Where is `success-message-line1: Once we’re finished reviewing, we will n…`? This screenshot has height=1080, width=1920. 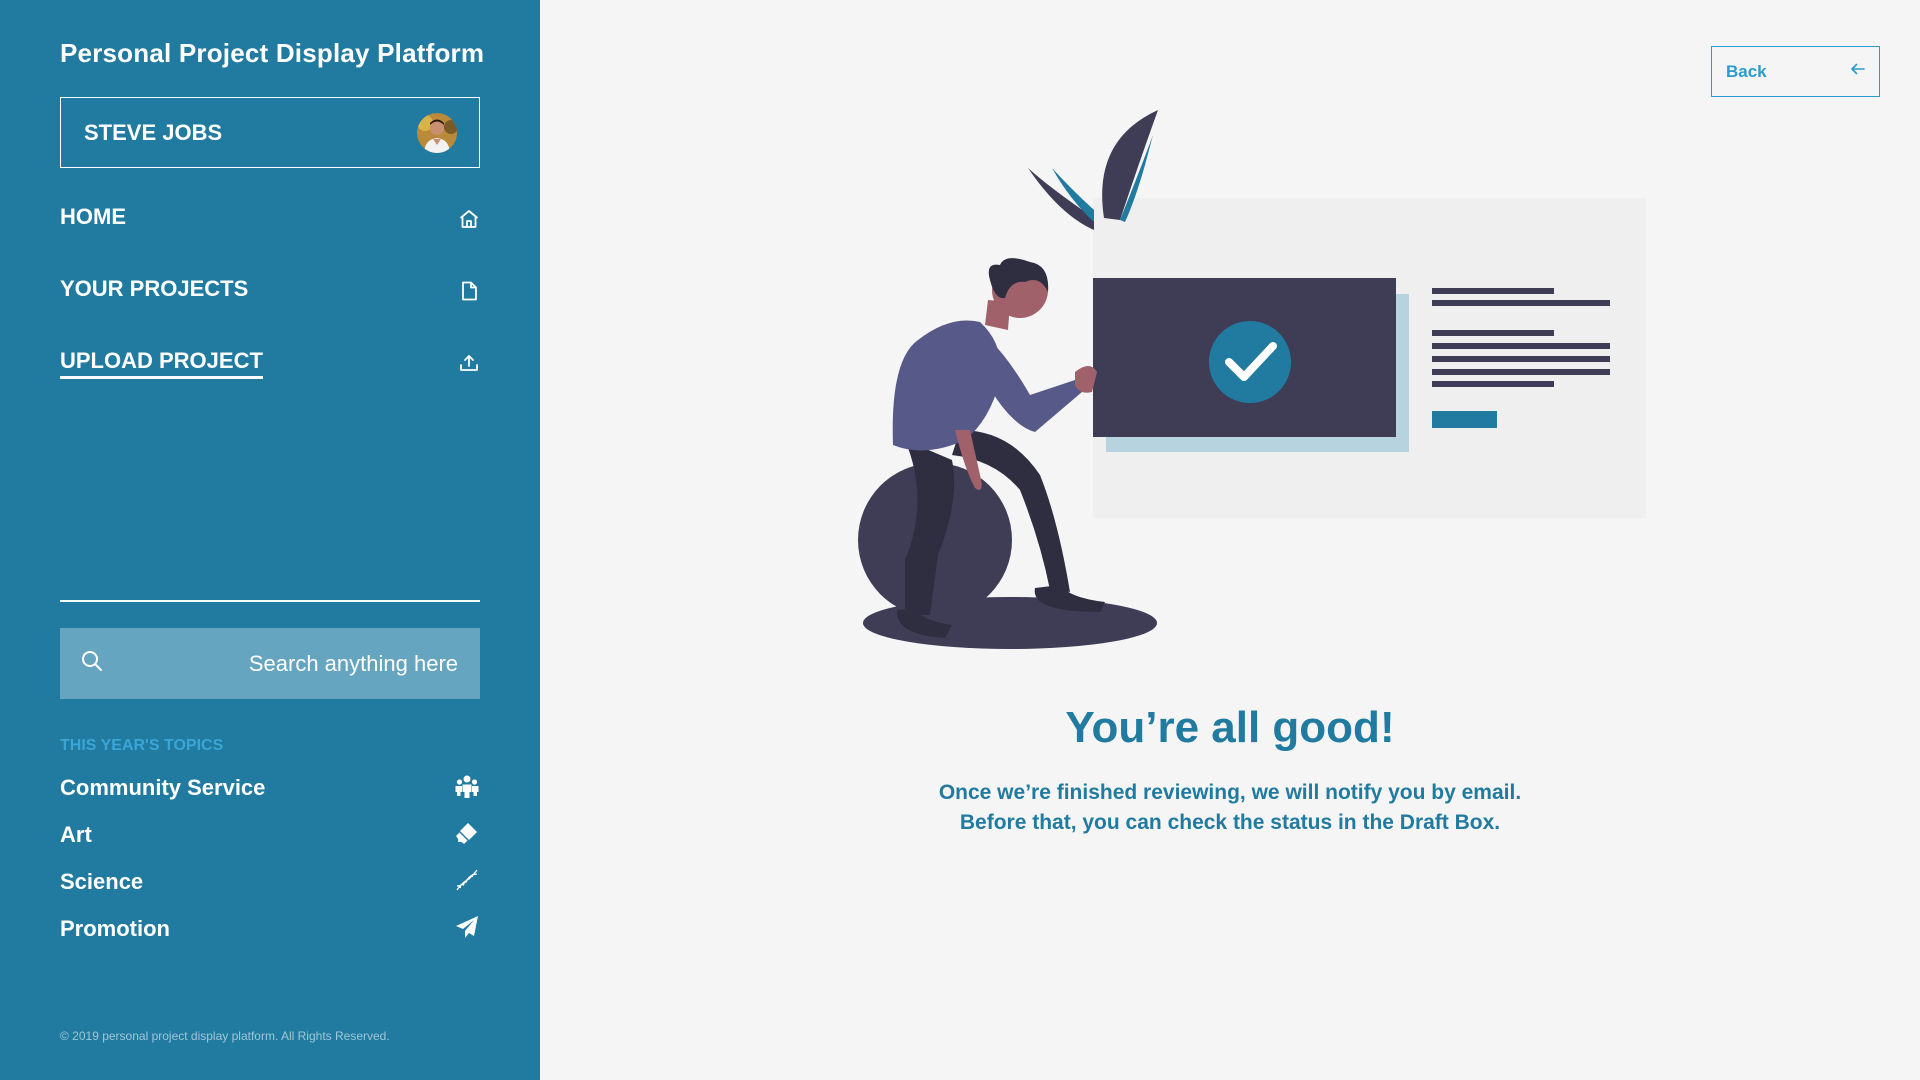
success-message-line1: Once we’re finished reviewing, we will n… is located at coordinates (1230, 792).